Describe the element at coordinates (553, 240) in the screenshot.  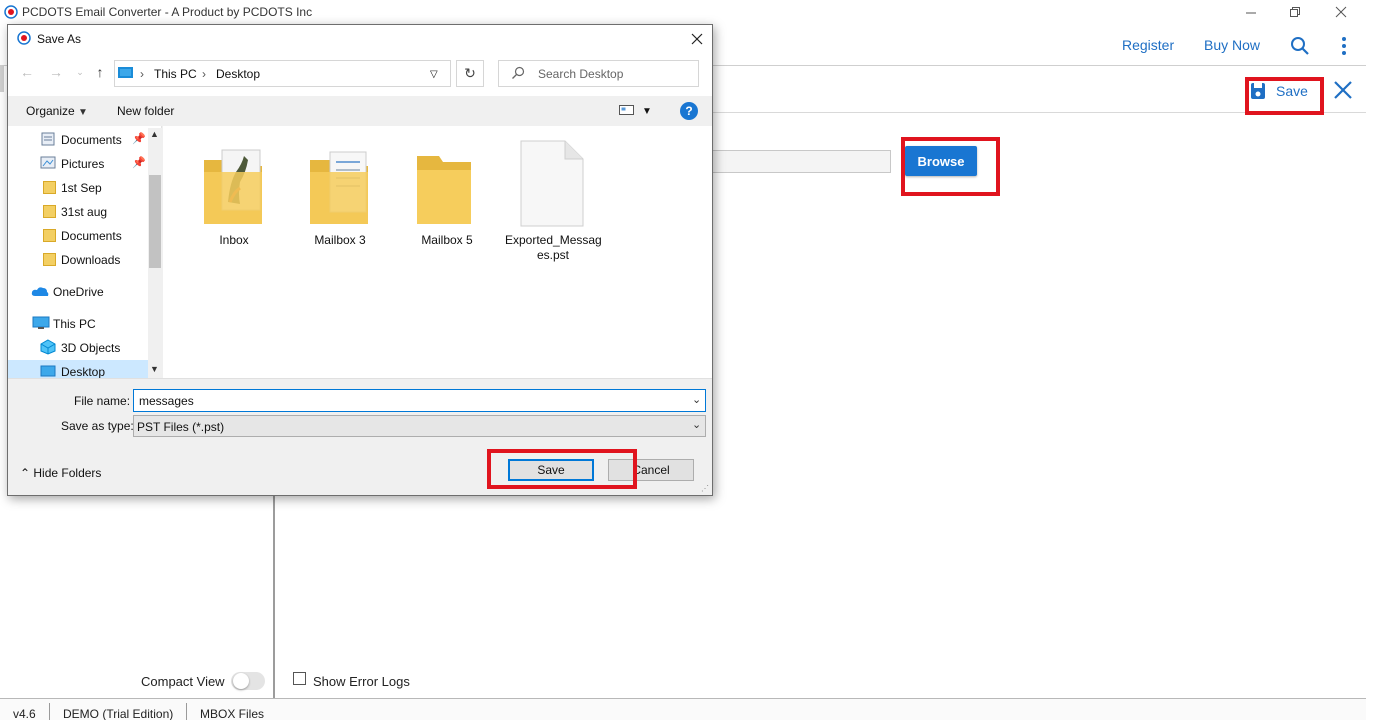
I see `file-name-label: Exported_Messag` at that location.